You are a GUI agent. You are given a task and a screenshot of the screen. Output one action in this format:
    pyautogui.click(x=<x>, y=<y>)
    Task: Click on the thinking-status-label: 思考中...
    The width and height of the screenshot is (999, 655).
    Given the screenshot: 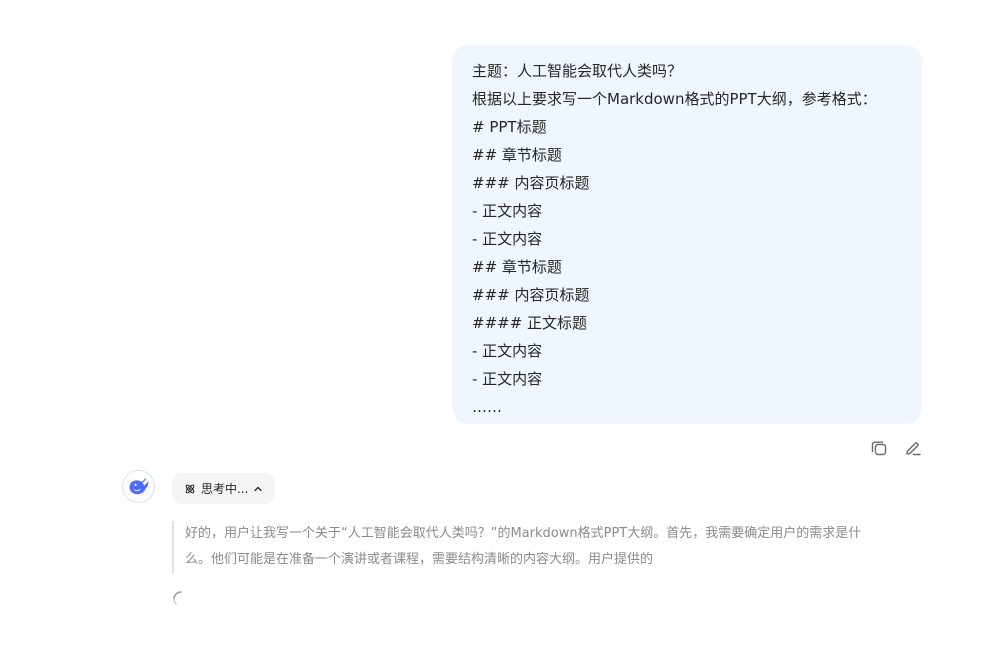 What is the action you would take?
    pyautogui.click(x=225, y=489)
    